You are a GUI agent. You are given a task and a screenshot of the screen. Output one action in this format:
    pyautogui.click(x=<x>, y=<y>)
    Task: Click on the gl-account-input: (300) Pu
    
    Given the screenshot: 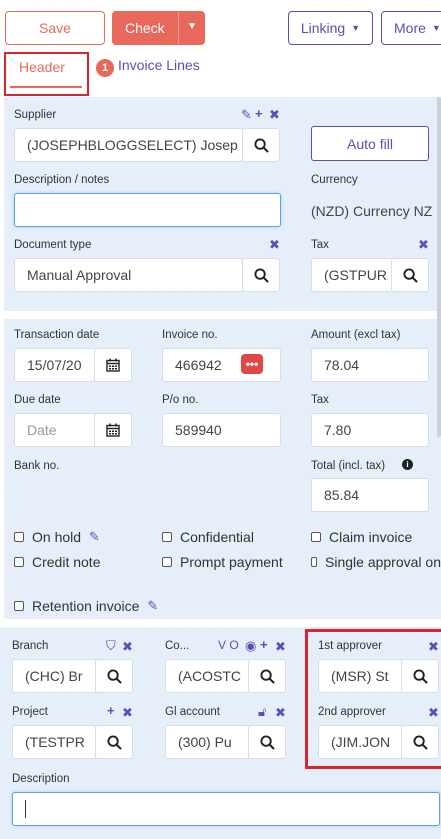 What is the action you would take?
    pyautogui.click(x=207, y=742)
    